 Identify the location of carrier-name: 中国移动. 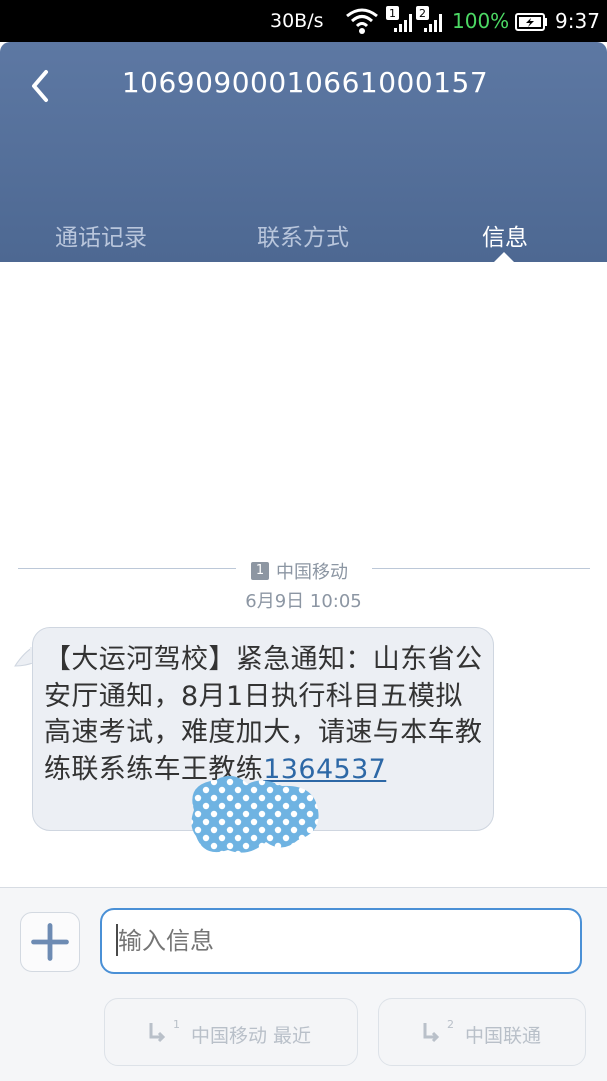
(312, 572).